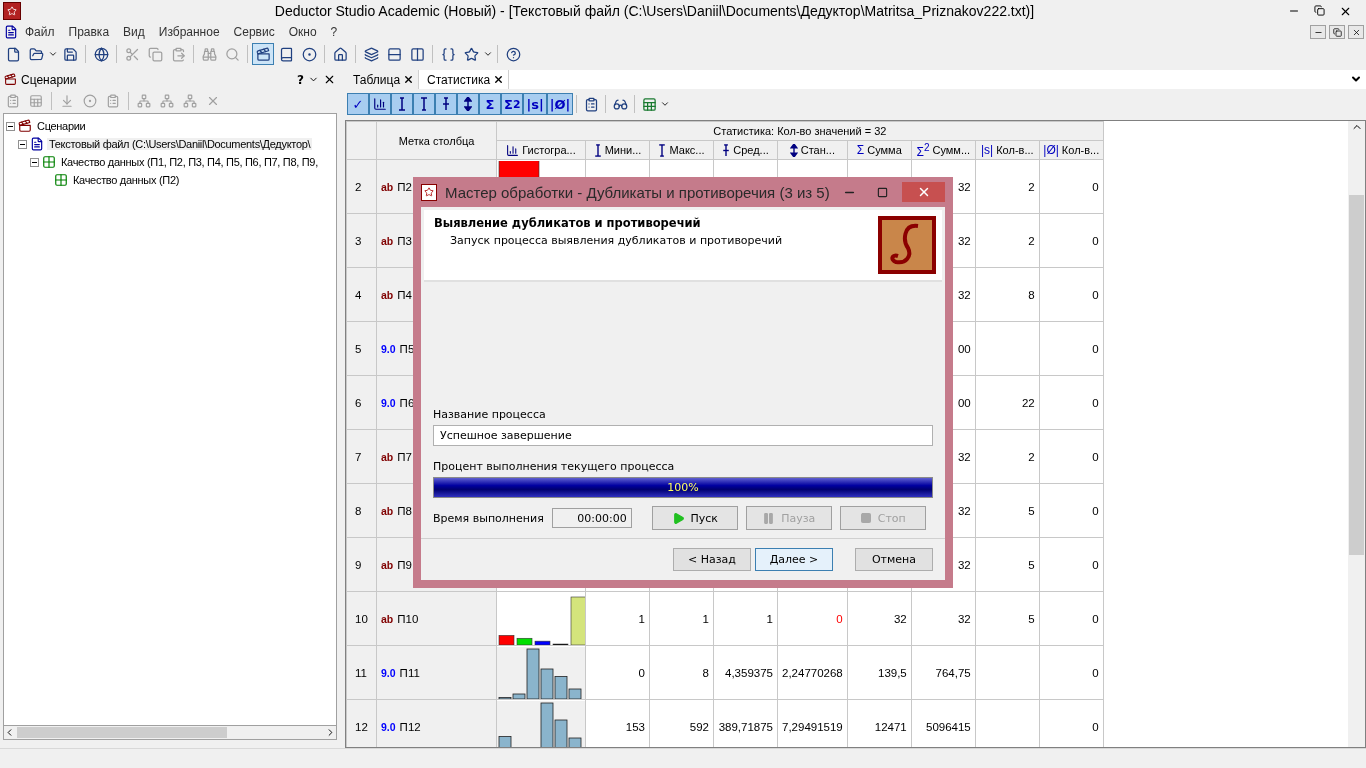  Describe the element at coordinates (794, 559) in the screenshot. I see `wizard-button: Далее >` at that location.